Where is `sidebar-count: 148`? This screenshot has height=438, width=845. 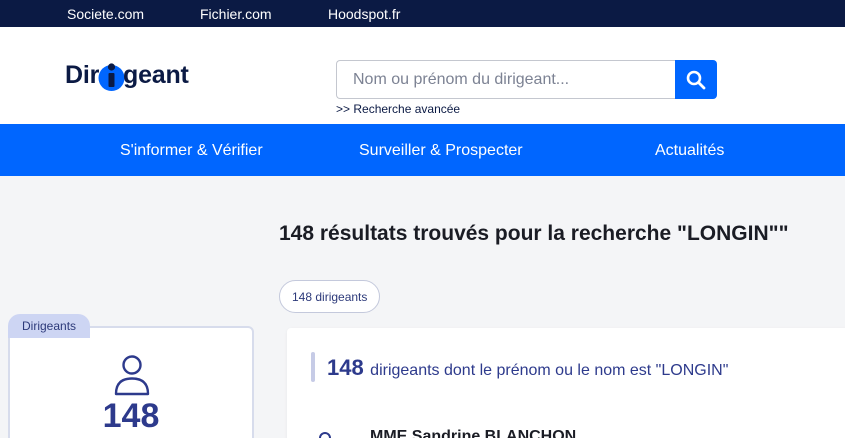 sidebar-count: 148 is located at coordinates (131, 416).